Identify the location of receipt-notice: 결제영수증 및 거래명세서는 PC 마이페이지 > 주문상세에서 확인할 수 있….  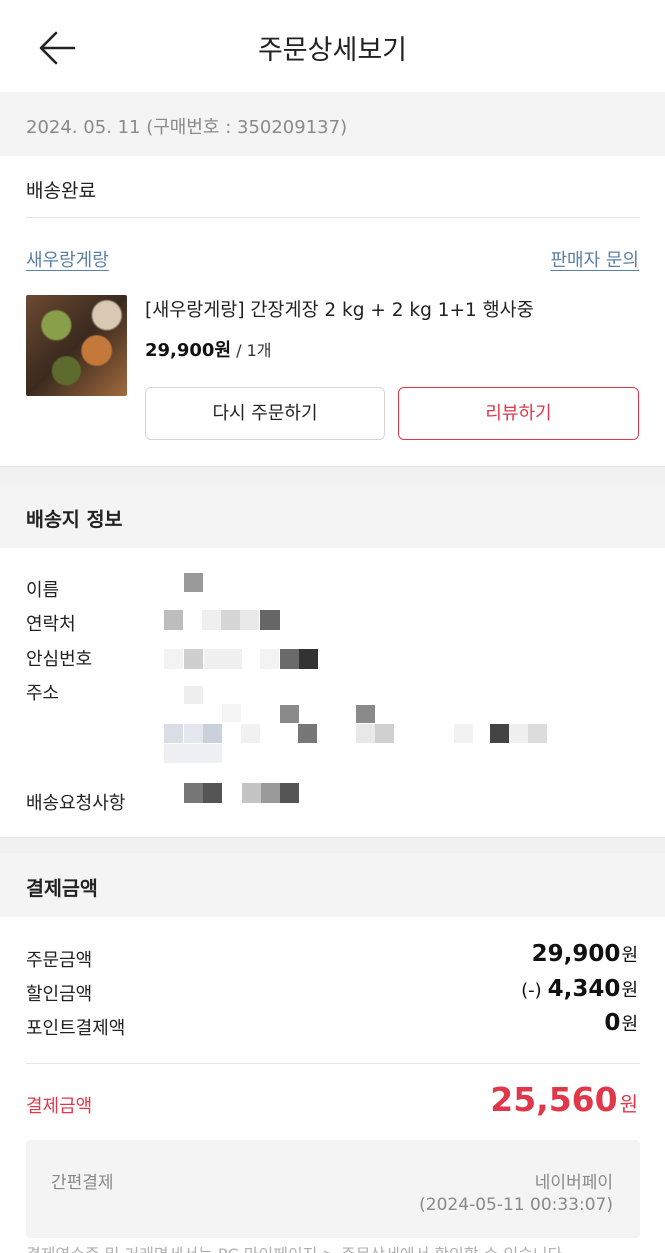
(294, 1247).